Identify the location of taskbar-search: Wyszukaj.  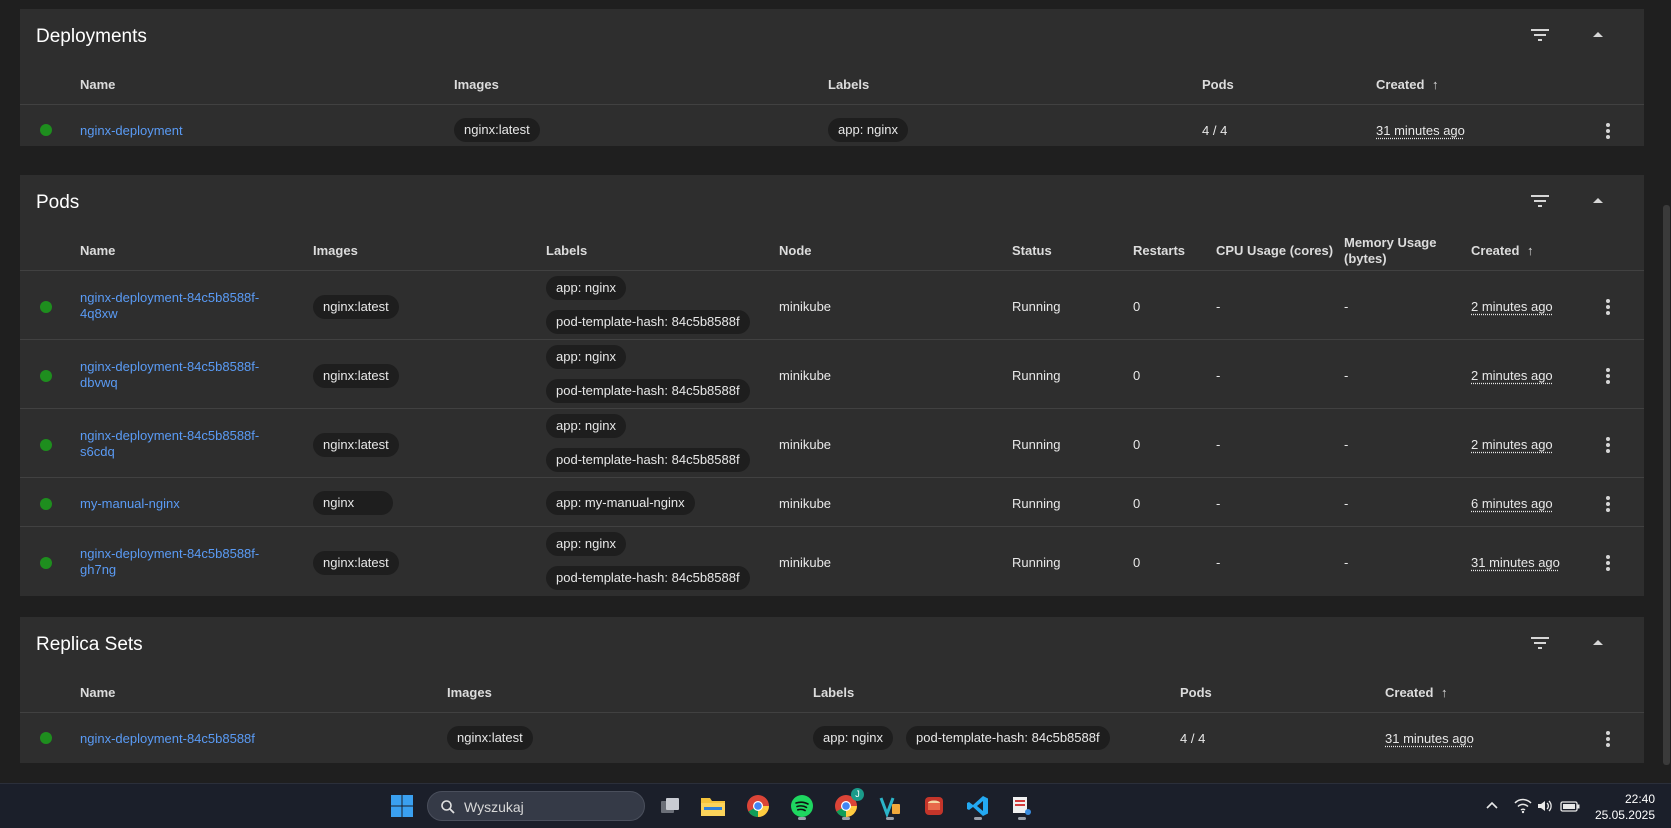
(536, 806).